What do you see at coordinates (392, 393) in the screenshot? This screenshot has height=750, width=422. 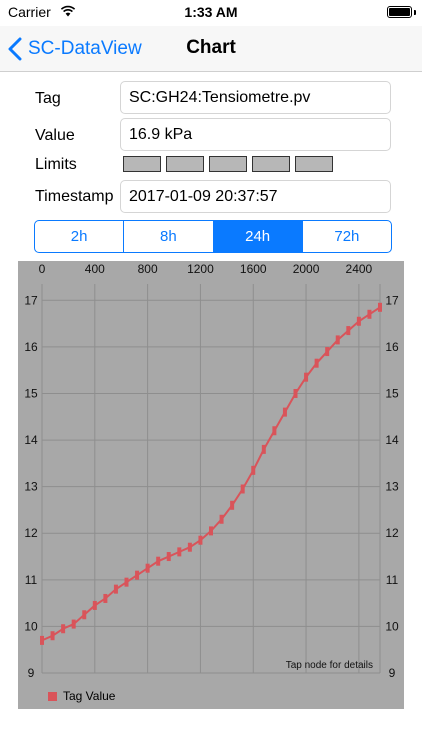 I see `y-tick-label-right: 15` at bounding box center [392, 393].